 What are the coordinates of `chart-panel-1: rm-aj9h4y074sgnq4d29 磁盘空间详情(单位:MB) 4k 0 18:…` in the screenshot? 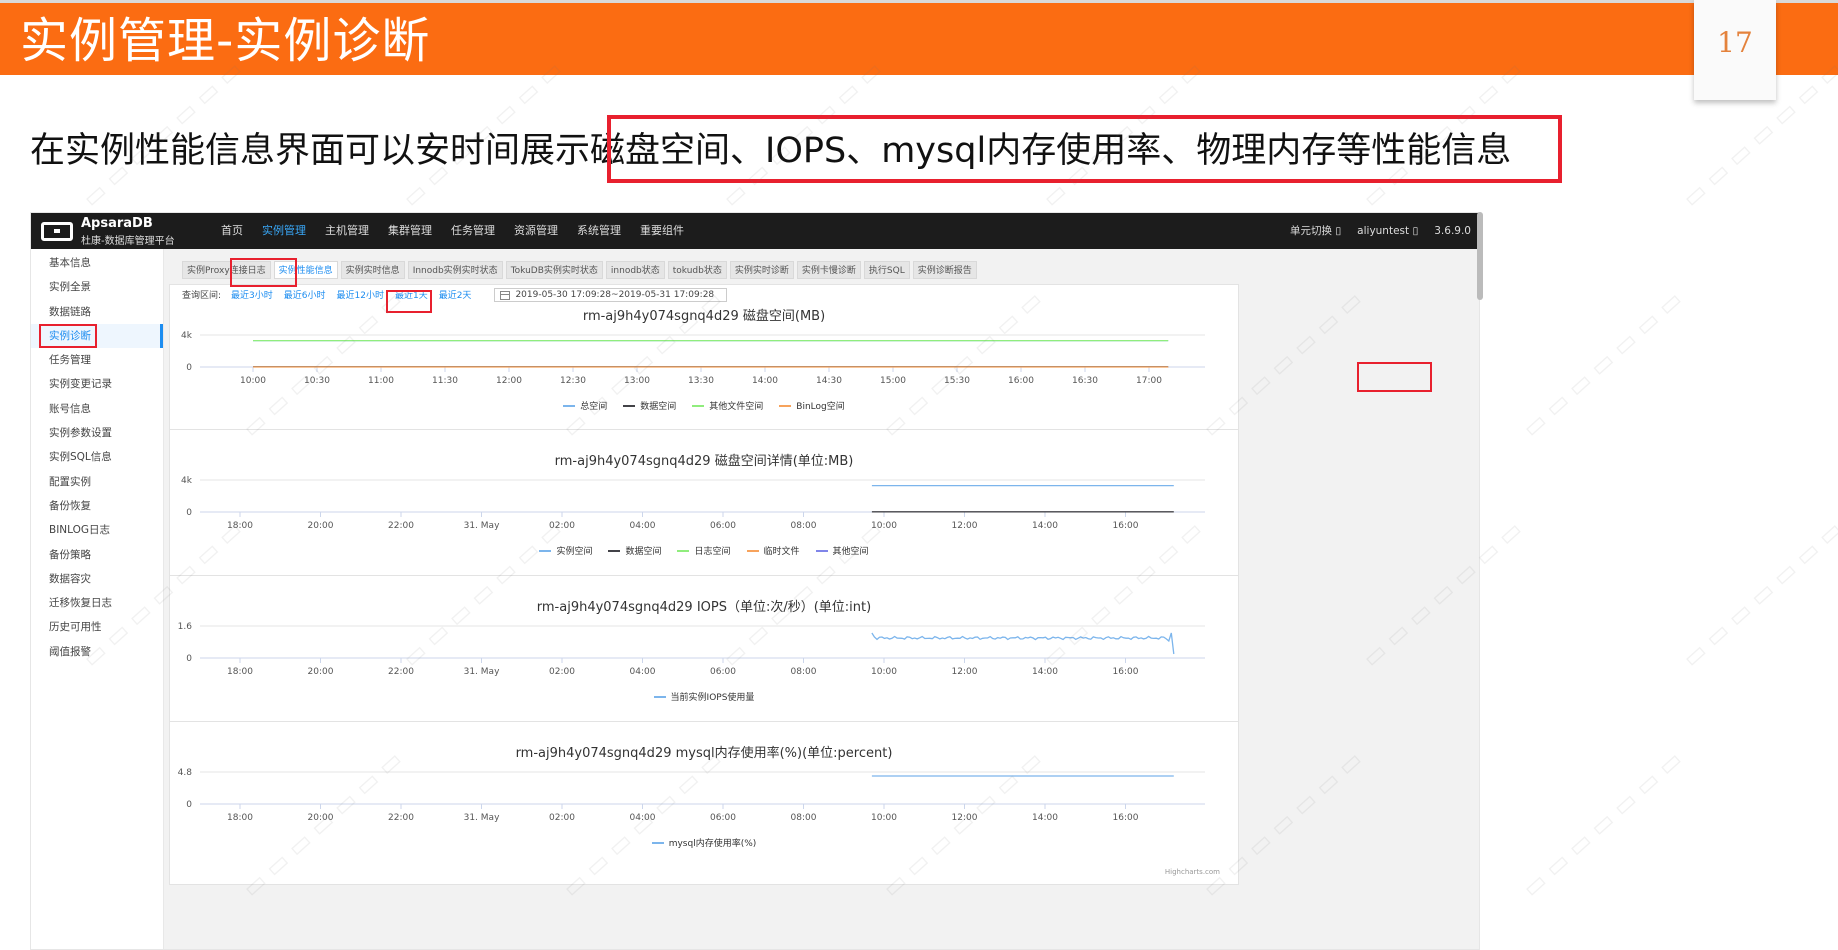 It's located at (704, 511).